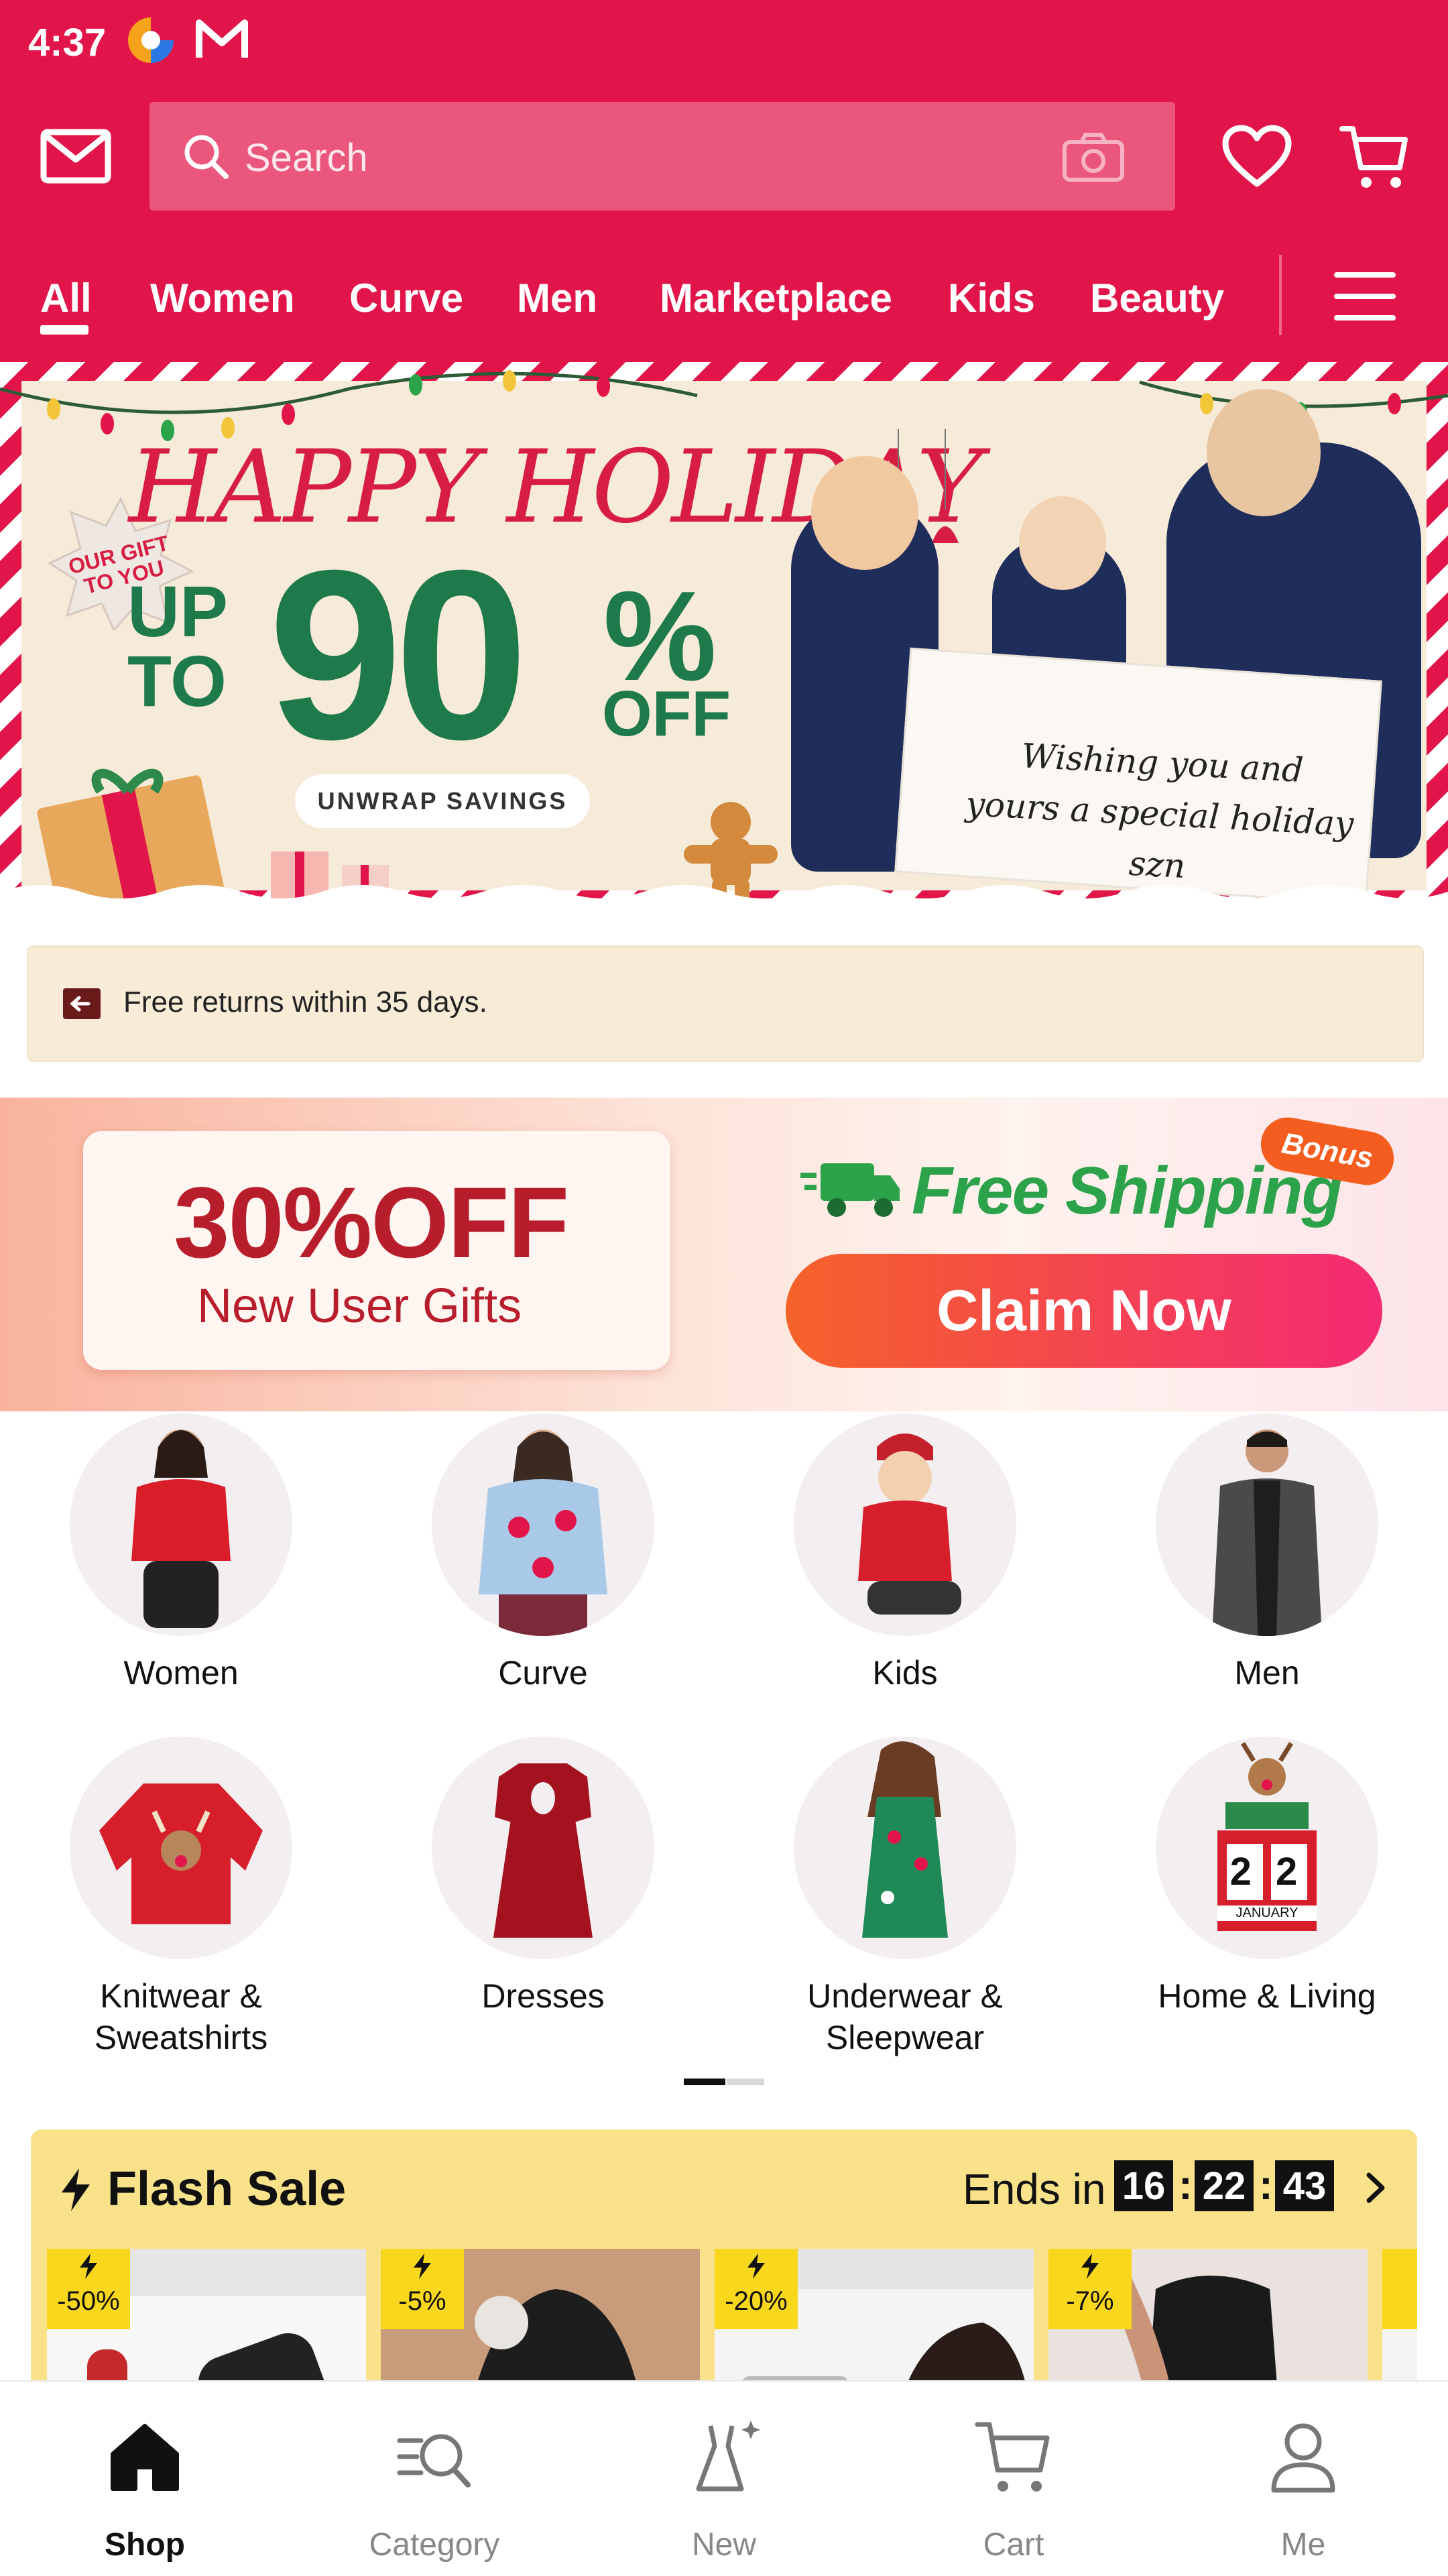  What do you see at coordinates (371, 1222) in the screenshot?
I see `coupon-value: 30%OFF` at bounding box center [371, 1222].